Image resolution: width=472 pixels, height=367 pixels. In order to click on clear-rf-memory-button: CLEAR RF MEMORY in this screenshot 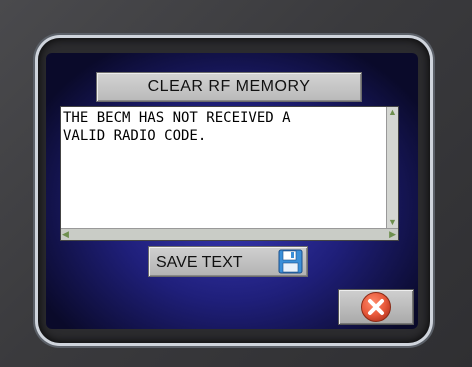, I will do `click(229, 87)`.